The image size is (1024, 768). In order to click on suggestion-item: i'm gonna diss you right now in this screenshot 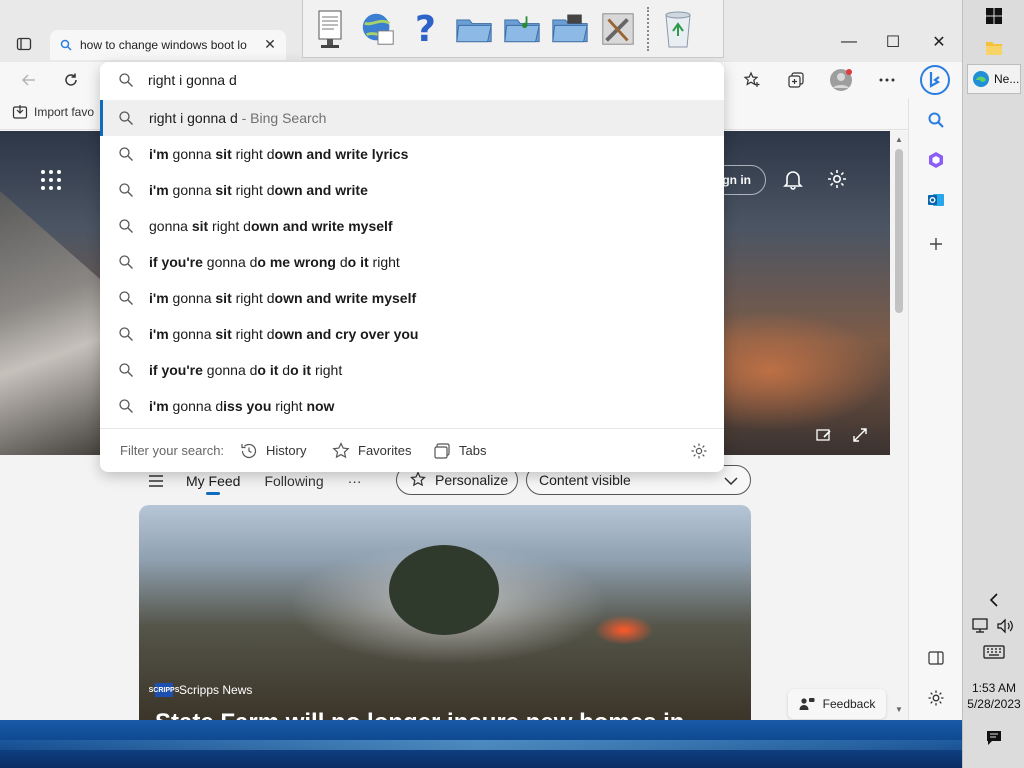, I will do `click(412, 406)`.